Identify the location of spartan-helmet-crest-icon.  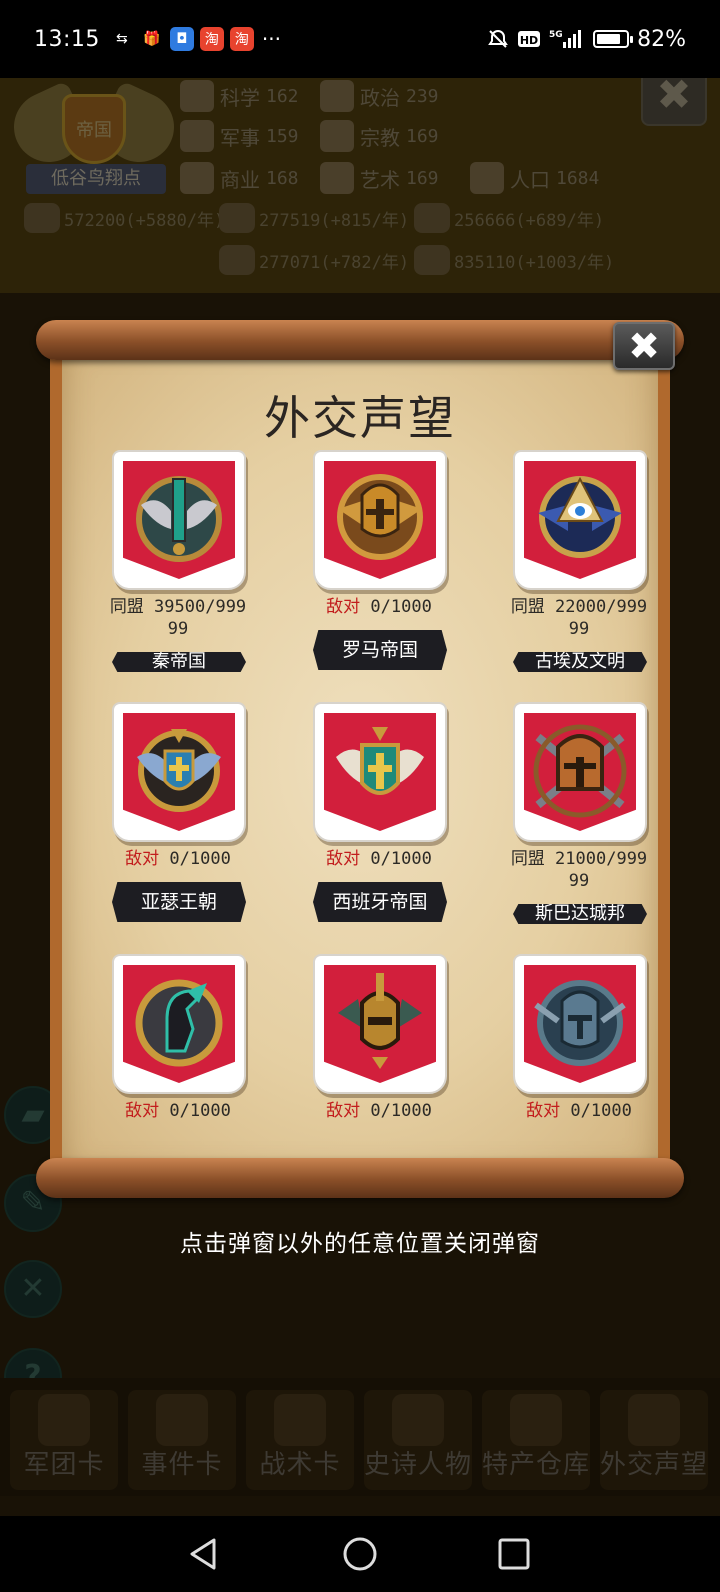
(580, 771).